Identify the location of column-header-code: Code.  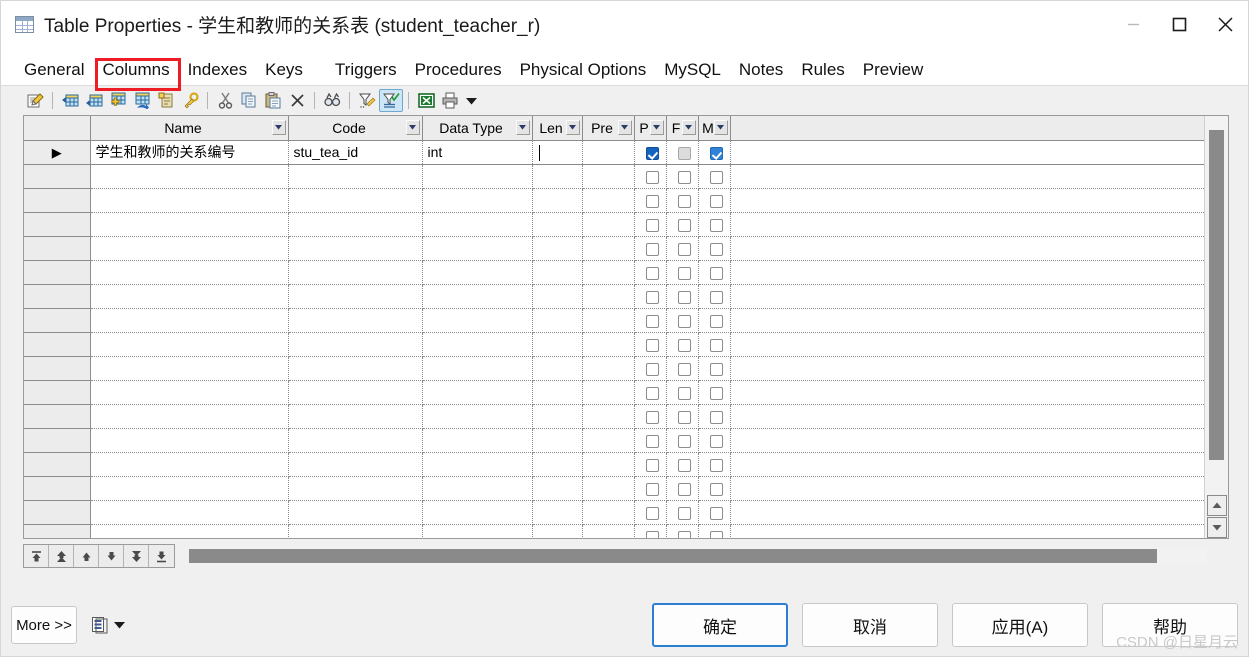
(355, 128).